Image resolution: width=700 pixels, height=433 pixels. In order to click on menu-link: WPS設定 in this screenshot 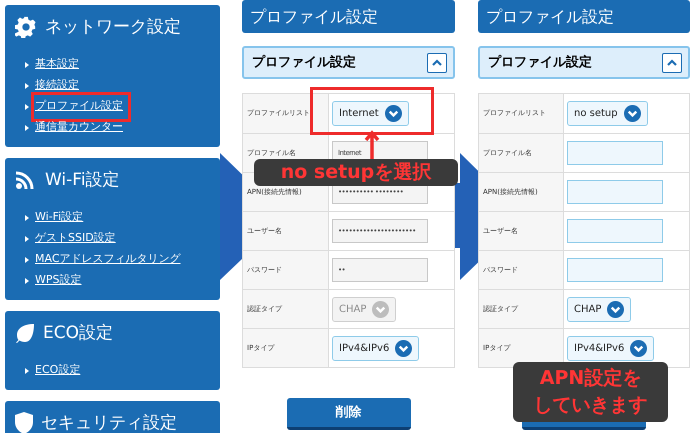, I will do `click(58, 280)`.